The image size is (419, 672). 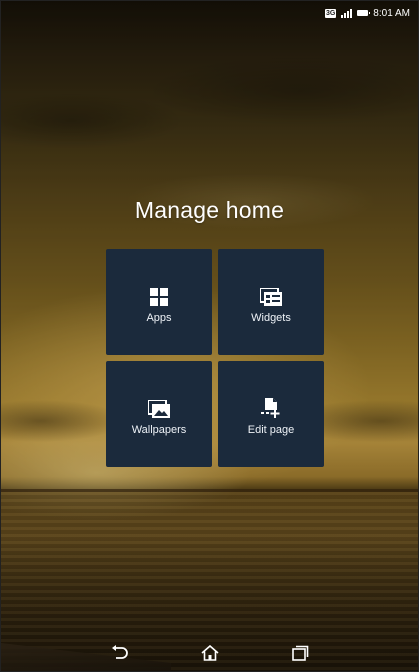 I want to click on home-button, so click(x=210, y=653).